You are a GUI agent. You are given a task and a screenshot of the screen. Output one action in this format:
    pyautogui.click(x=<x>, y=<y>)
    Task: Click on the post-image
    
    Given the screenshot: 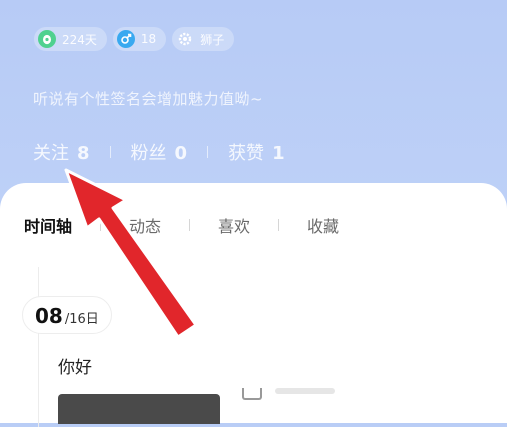 What is the action you would take?
    pyautogui.click(x=139, y=409)
    